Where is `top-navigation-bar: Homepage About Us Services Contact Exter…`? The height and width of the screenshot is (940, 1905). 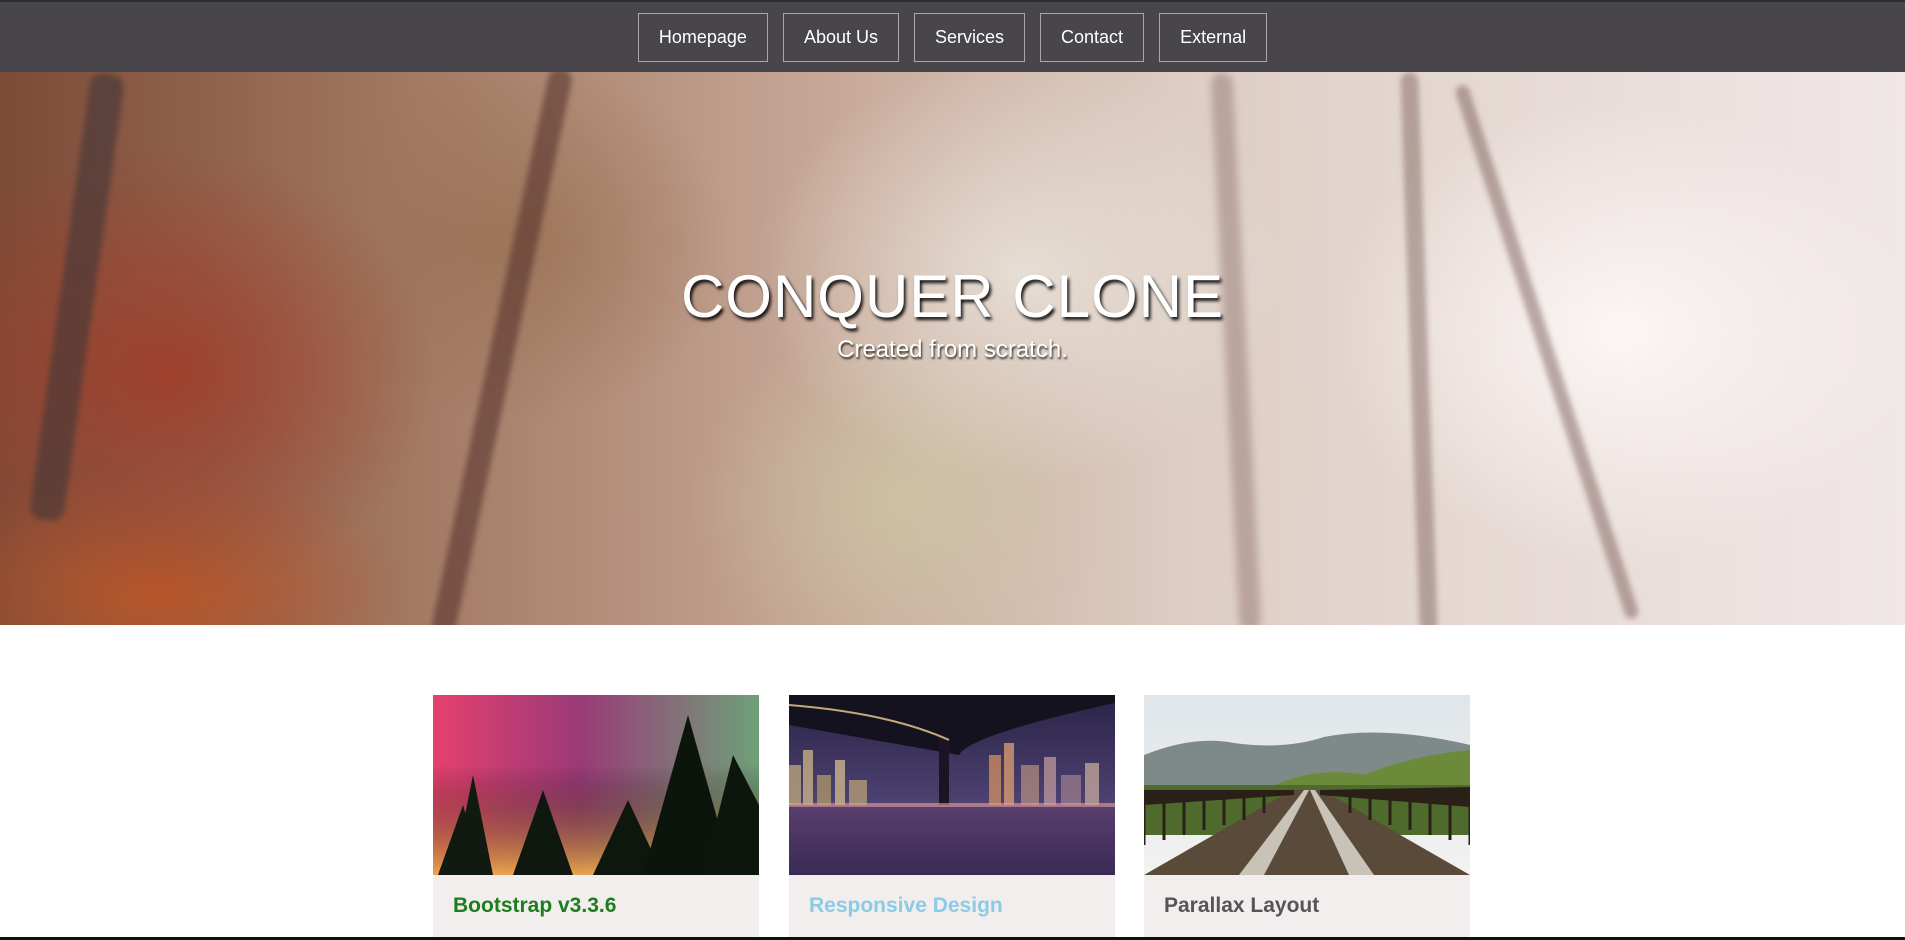 top-navigation-bar: Homepage About Us Services Contact Exter… is located at coordinates (952, 36).